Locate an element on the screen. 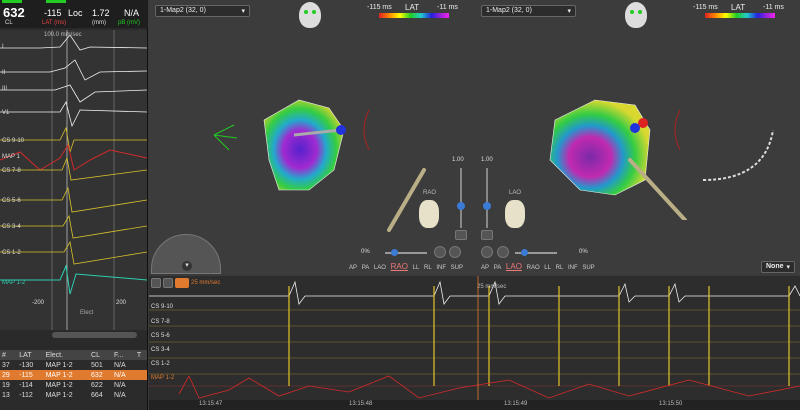 This screenshot has width=800, height=410. lat-min: -115 ms is located at coordinates (379, 7).